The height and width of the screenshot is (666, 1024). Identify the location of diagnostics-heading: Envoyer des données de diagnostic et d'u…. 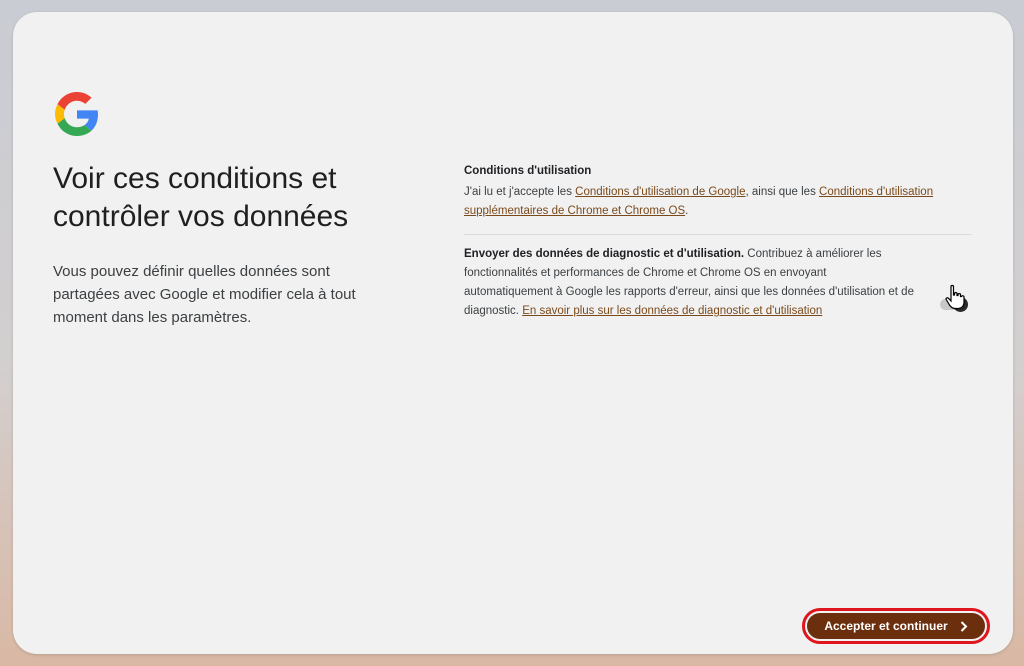
(604, 254).